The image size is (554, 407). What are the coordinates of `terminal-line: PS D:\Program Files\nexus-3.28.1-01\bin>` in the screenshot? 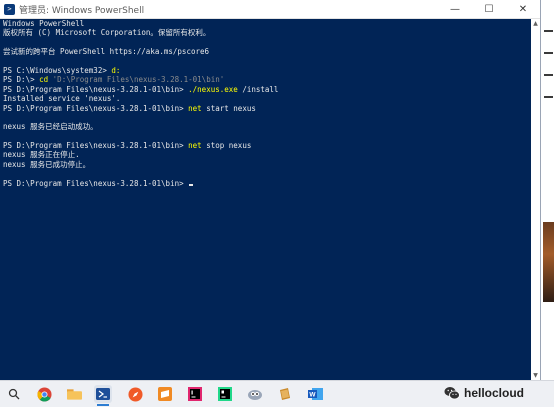 It's located at (266, 183).